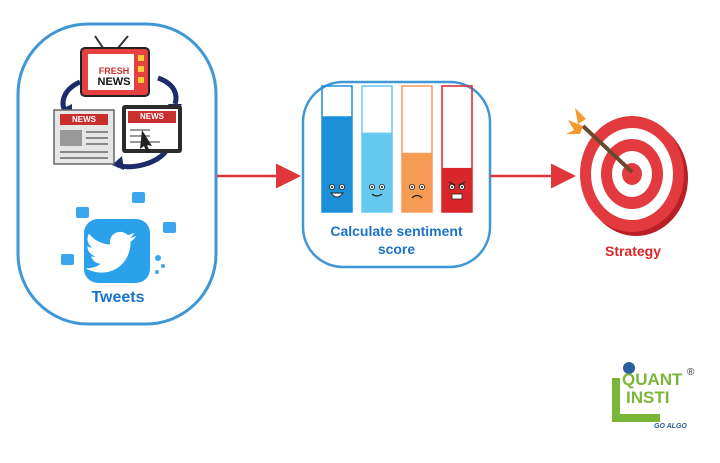  I want to click on logo-tagline: GO ALGO, so click(670, 426).